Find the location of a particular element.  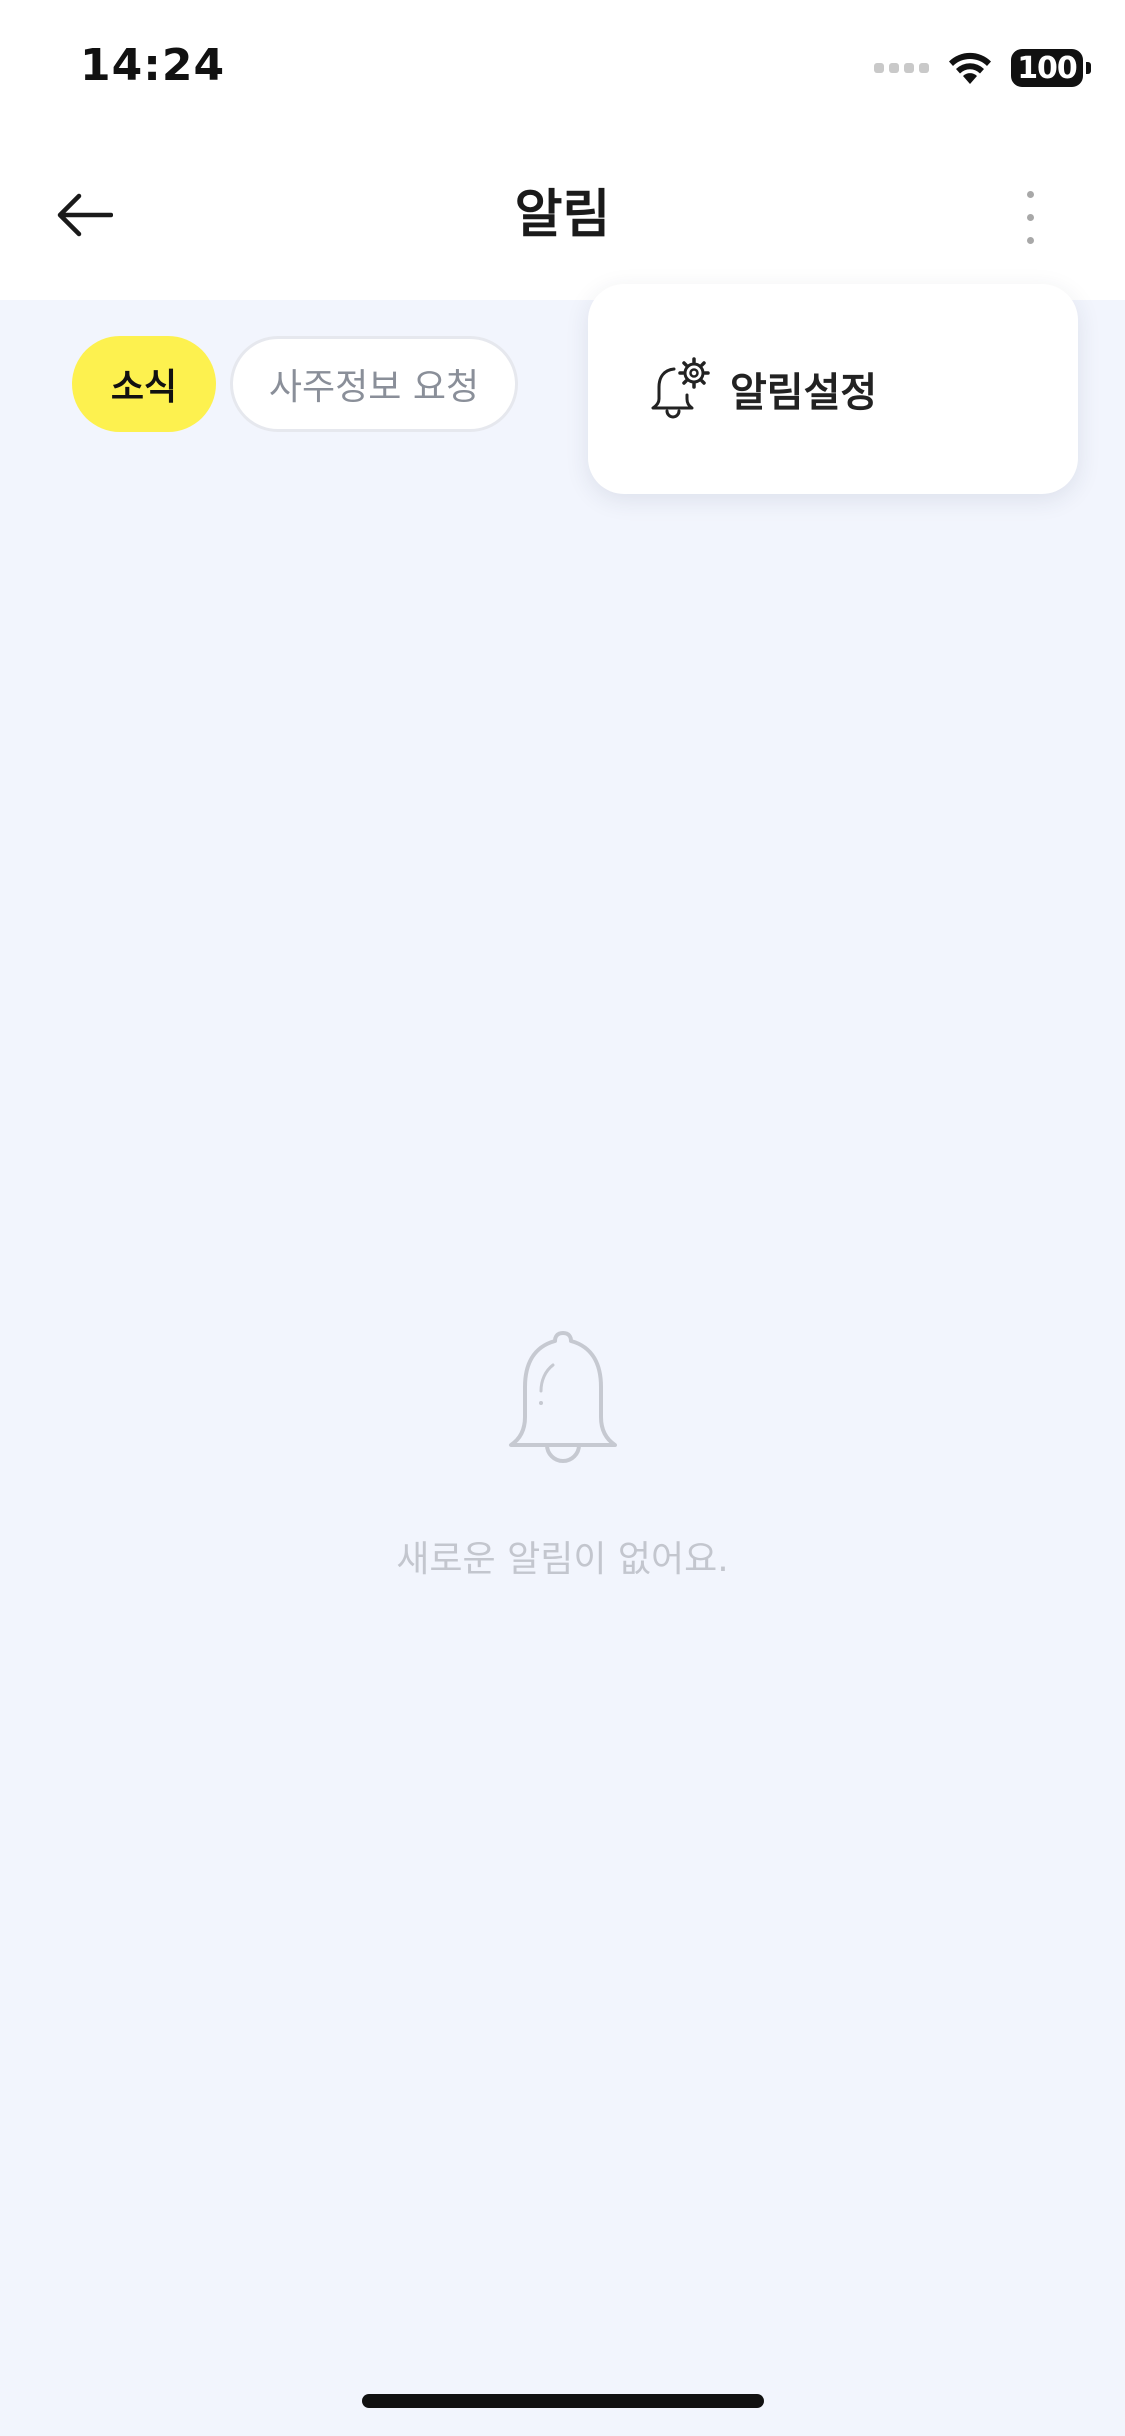

empty-state-message: 새로운 알림이 없어요. is located at coordinates (562, 1559).